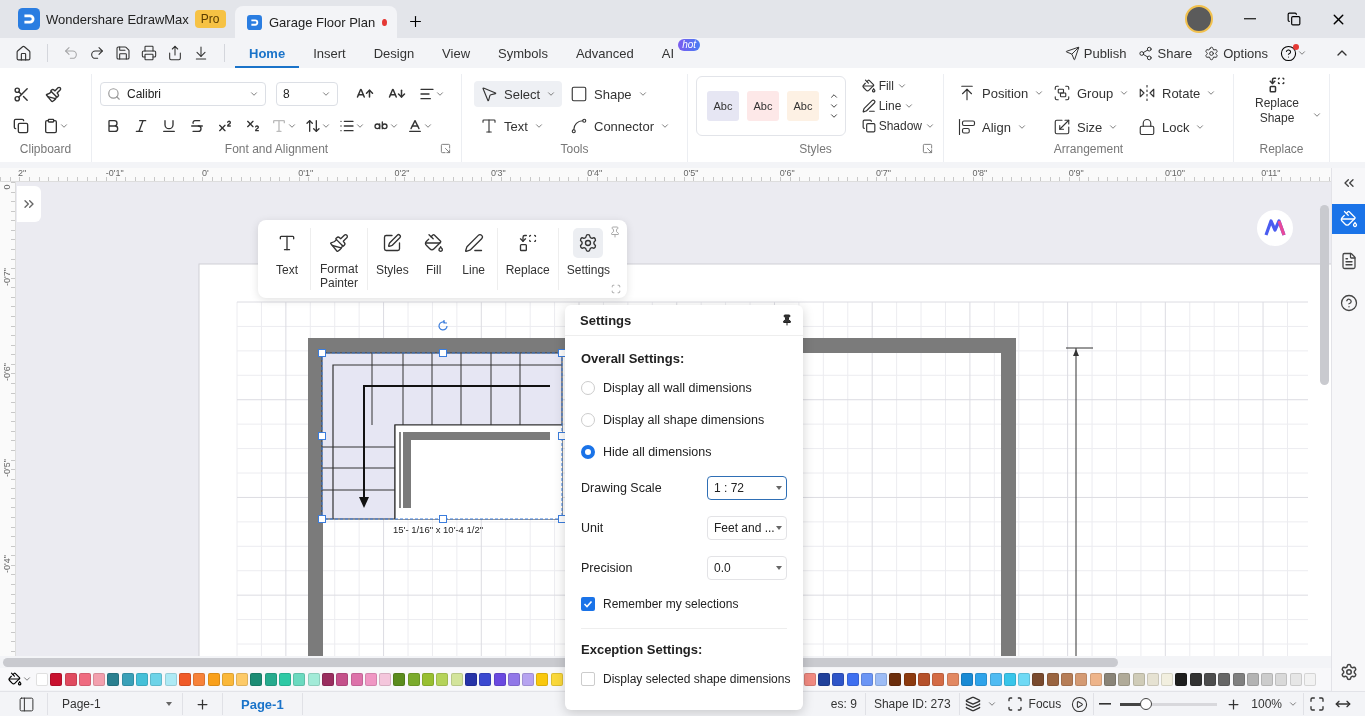  What do you see at coordinates (1095, 93) in the screenshot?
I see `arrange-button: Group` at bounding box center [1095, 93].